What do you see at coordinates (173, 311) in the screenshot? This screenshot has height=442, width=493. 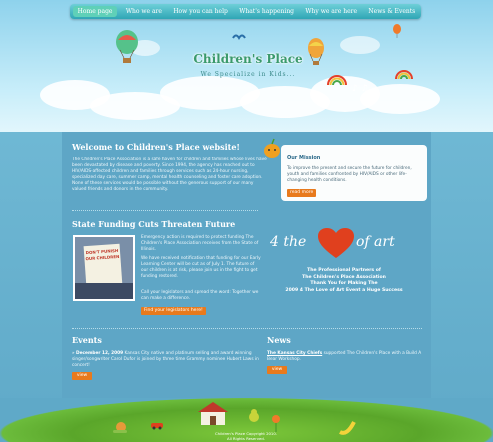 I see `find-legislators-button: Find your legislators here!` at bounding box center [173, 311].